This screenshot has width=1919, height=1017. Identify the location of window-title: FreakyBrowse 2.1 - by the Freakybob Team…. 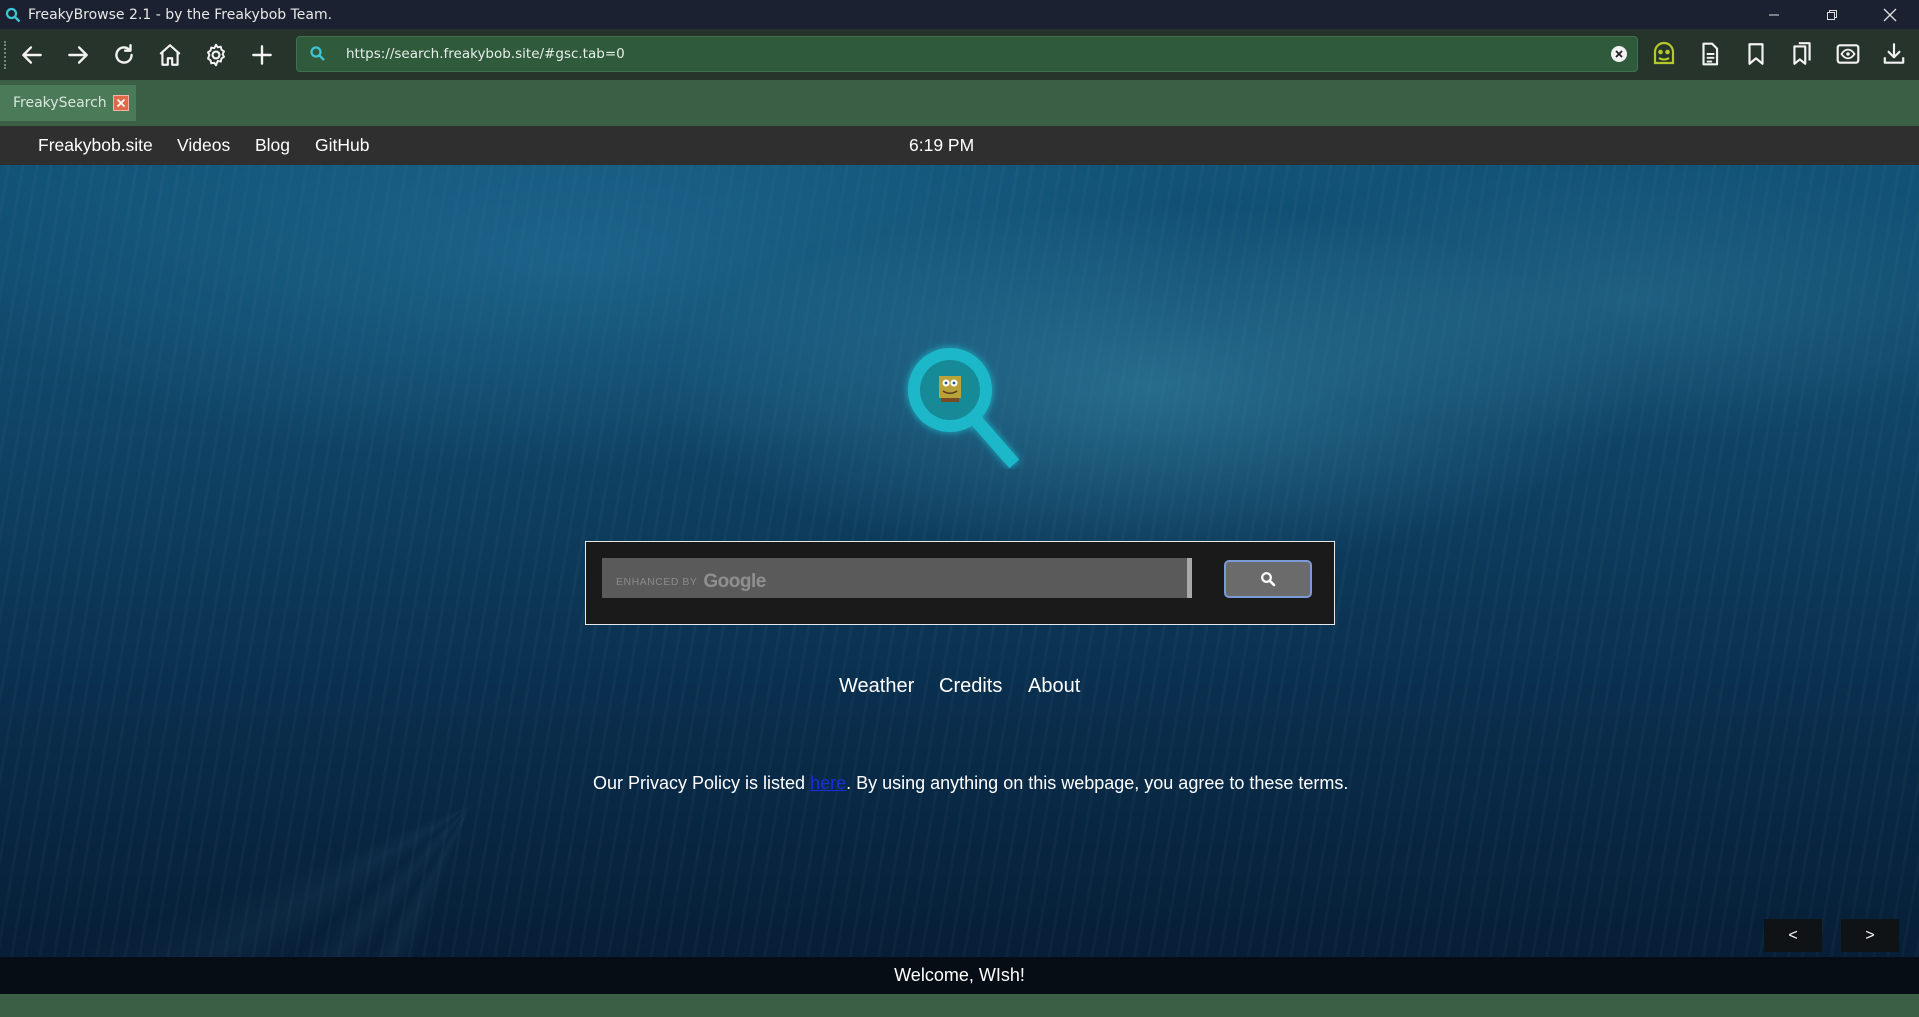
(180, 14).